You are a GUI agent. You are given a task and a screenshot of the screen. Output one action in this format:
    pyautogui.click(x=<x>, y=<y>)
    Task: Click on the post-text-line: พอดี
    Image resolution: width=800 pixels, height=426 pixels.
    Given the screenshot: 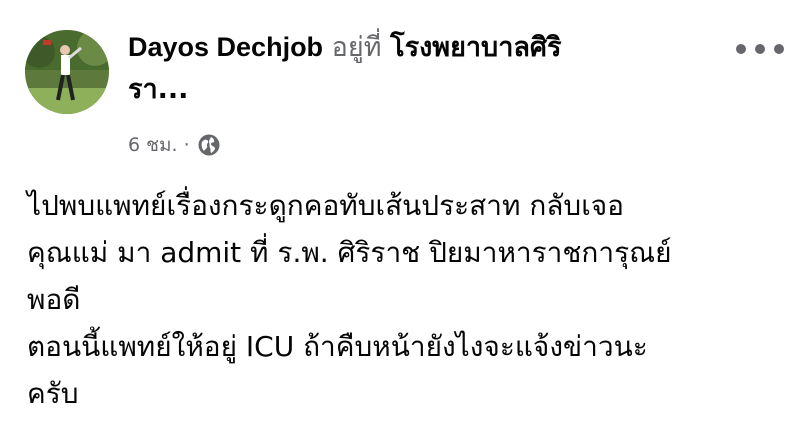 What is the action you would take?
    pyautogui.click(x=54, y=299)
    